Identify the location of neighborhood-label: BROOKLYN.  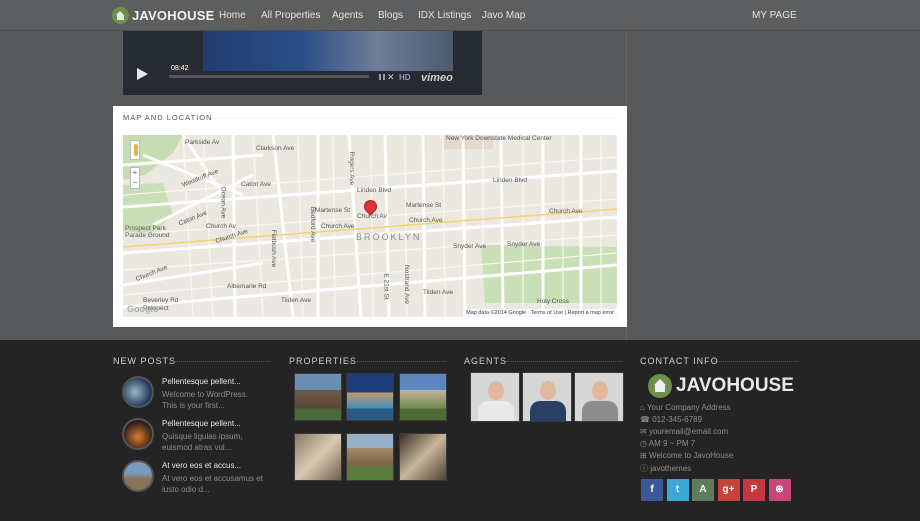
(389, 237).